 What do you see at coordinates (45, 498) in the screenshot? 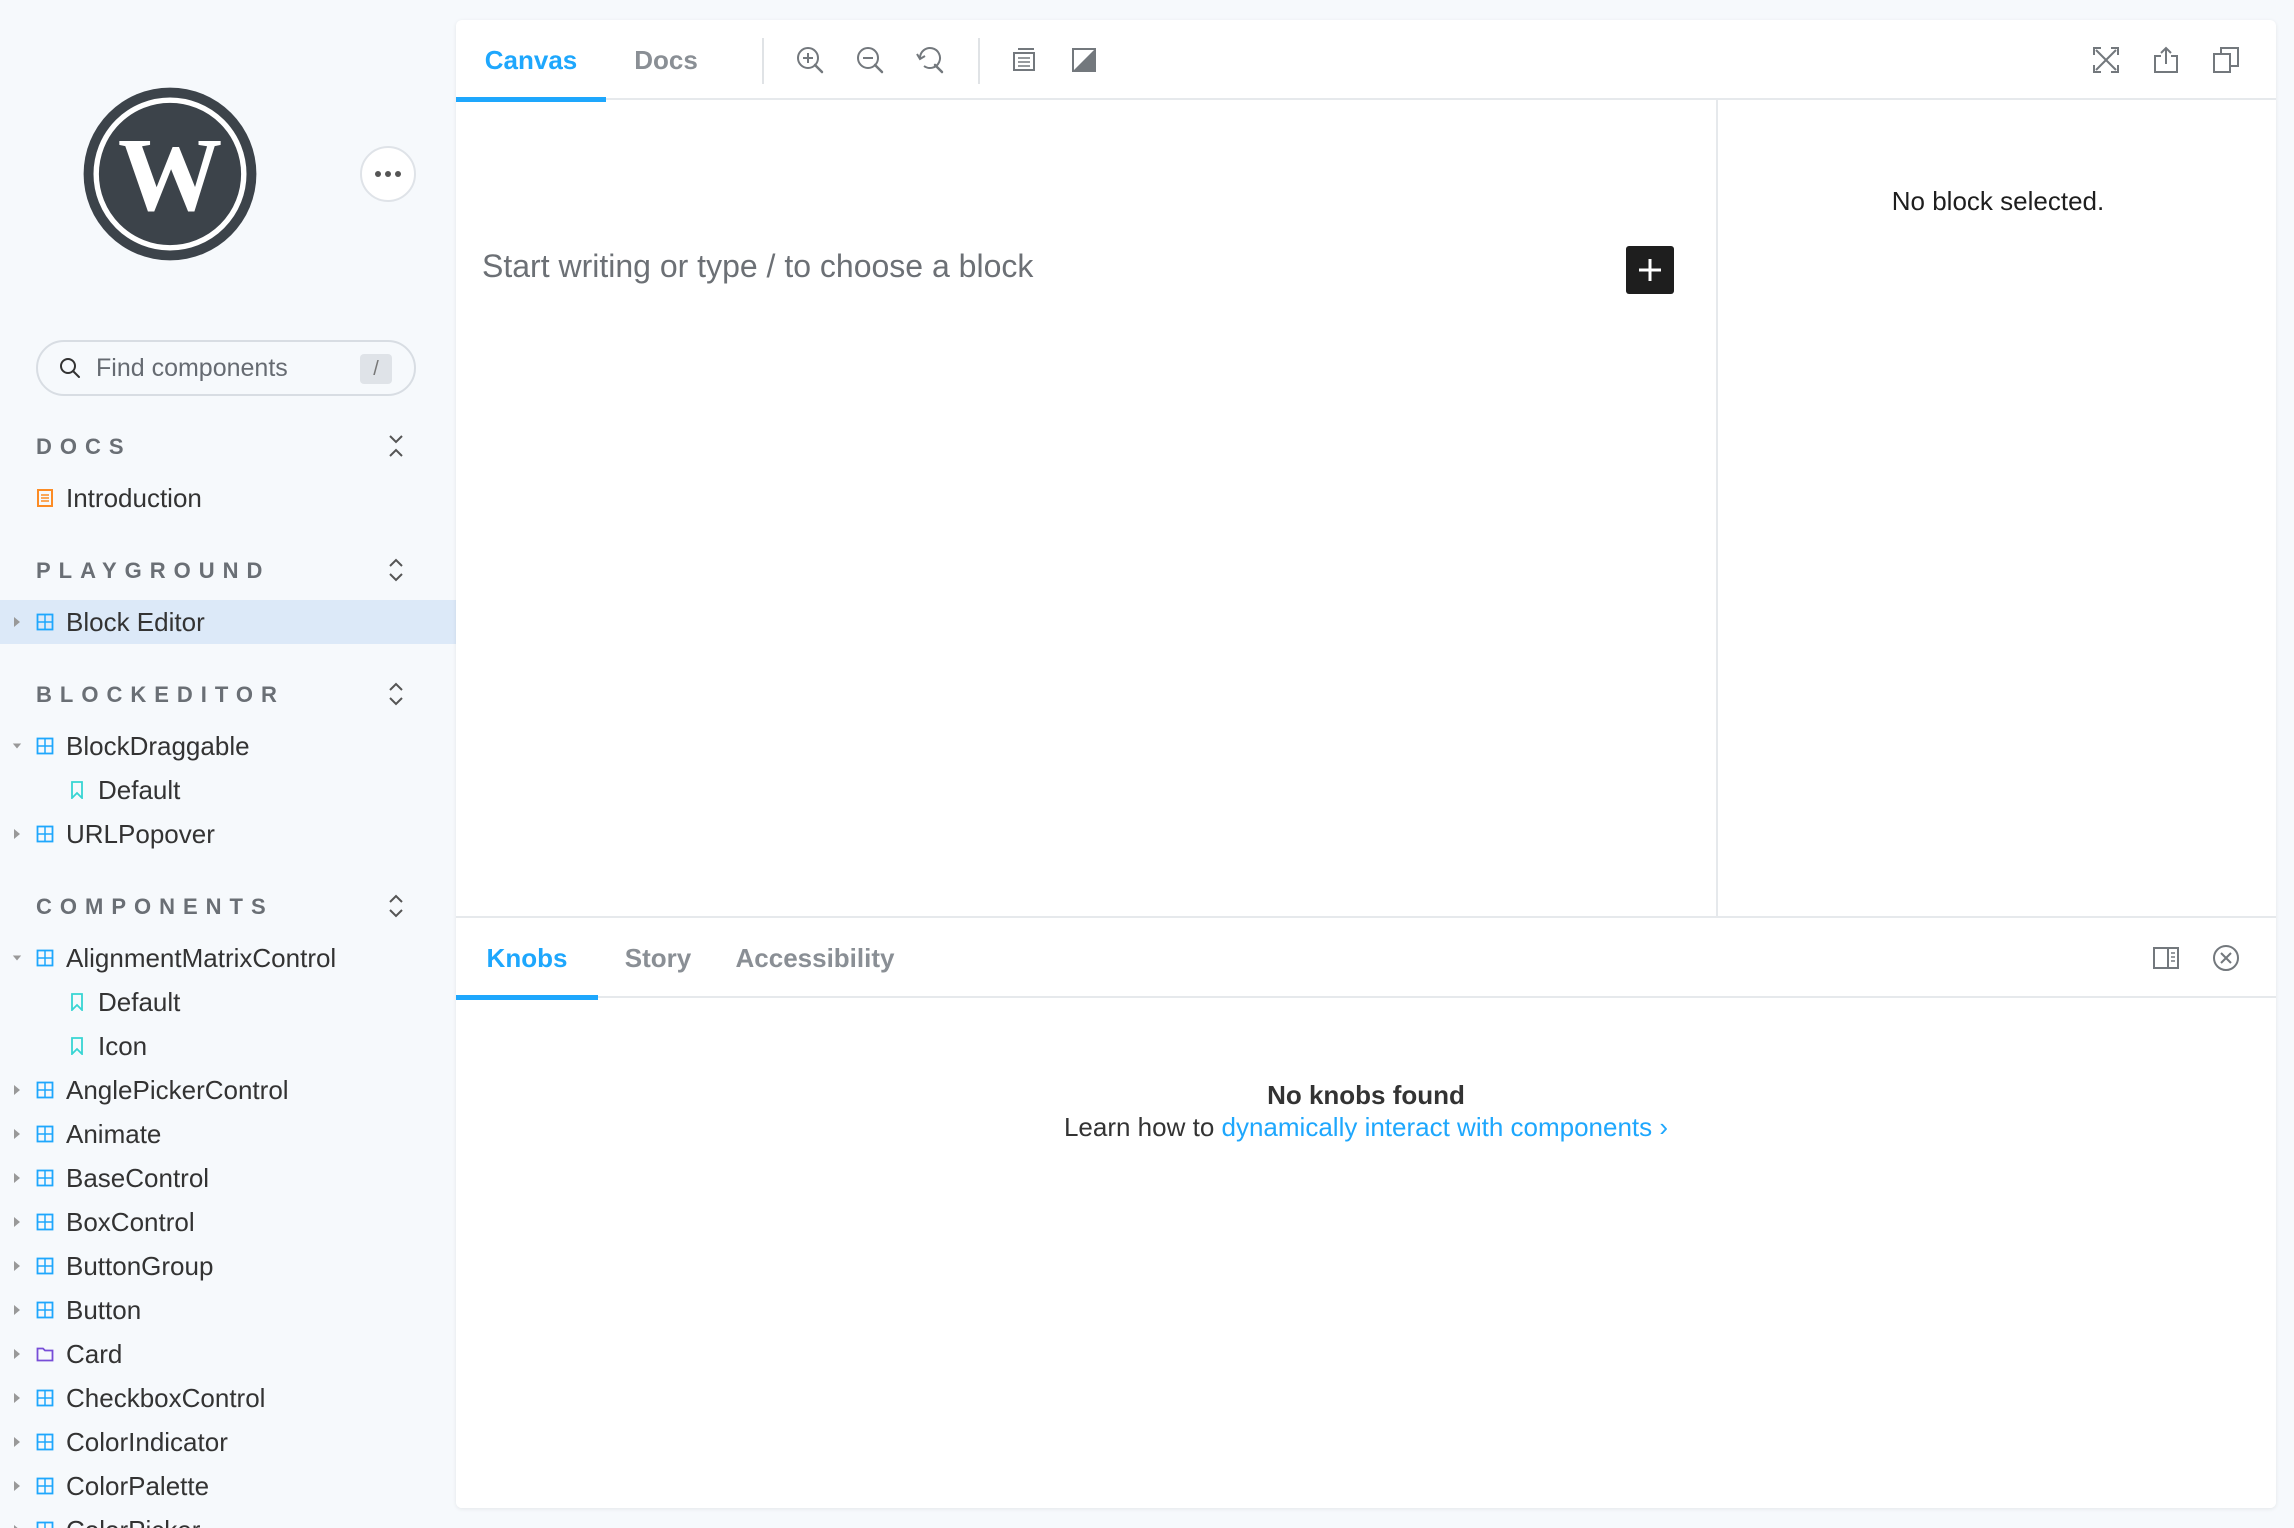
I see `document-icon` at bounding box center [45, 498].